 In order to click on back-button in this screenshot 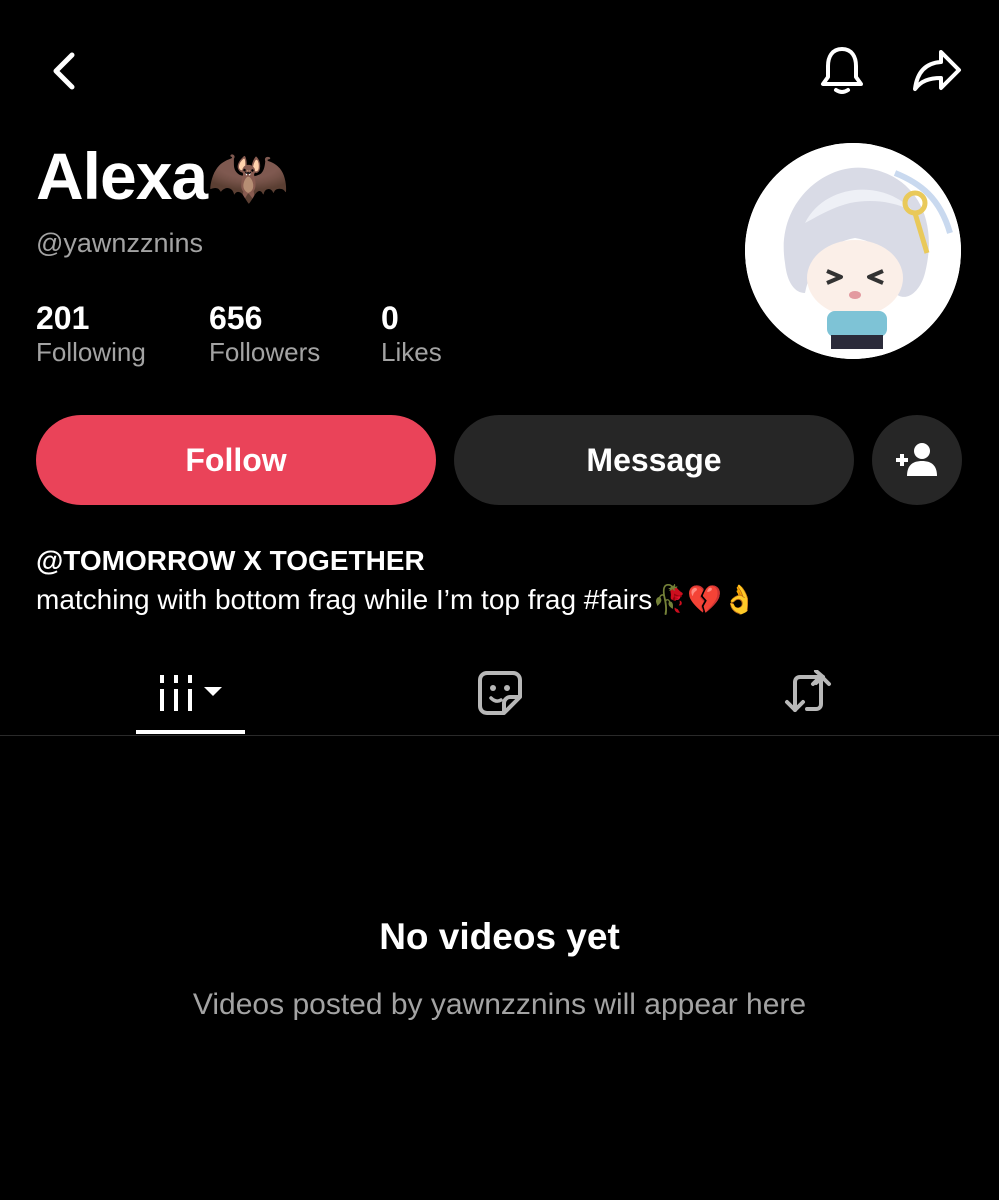, I will do `click(62, 71)`.